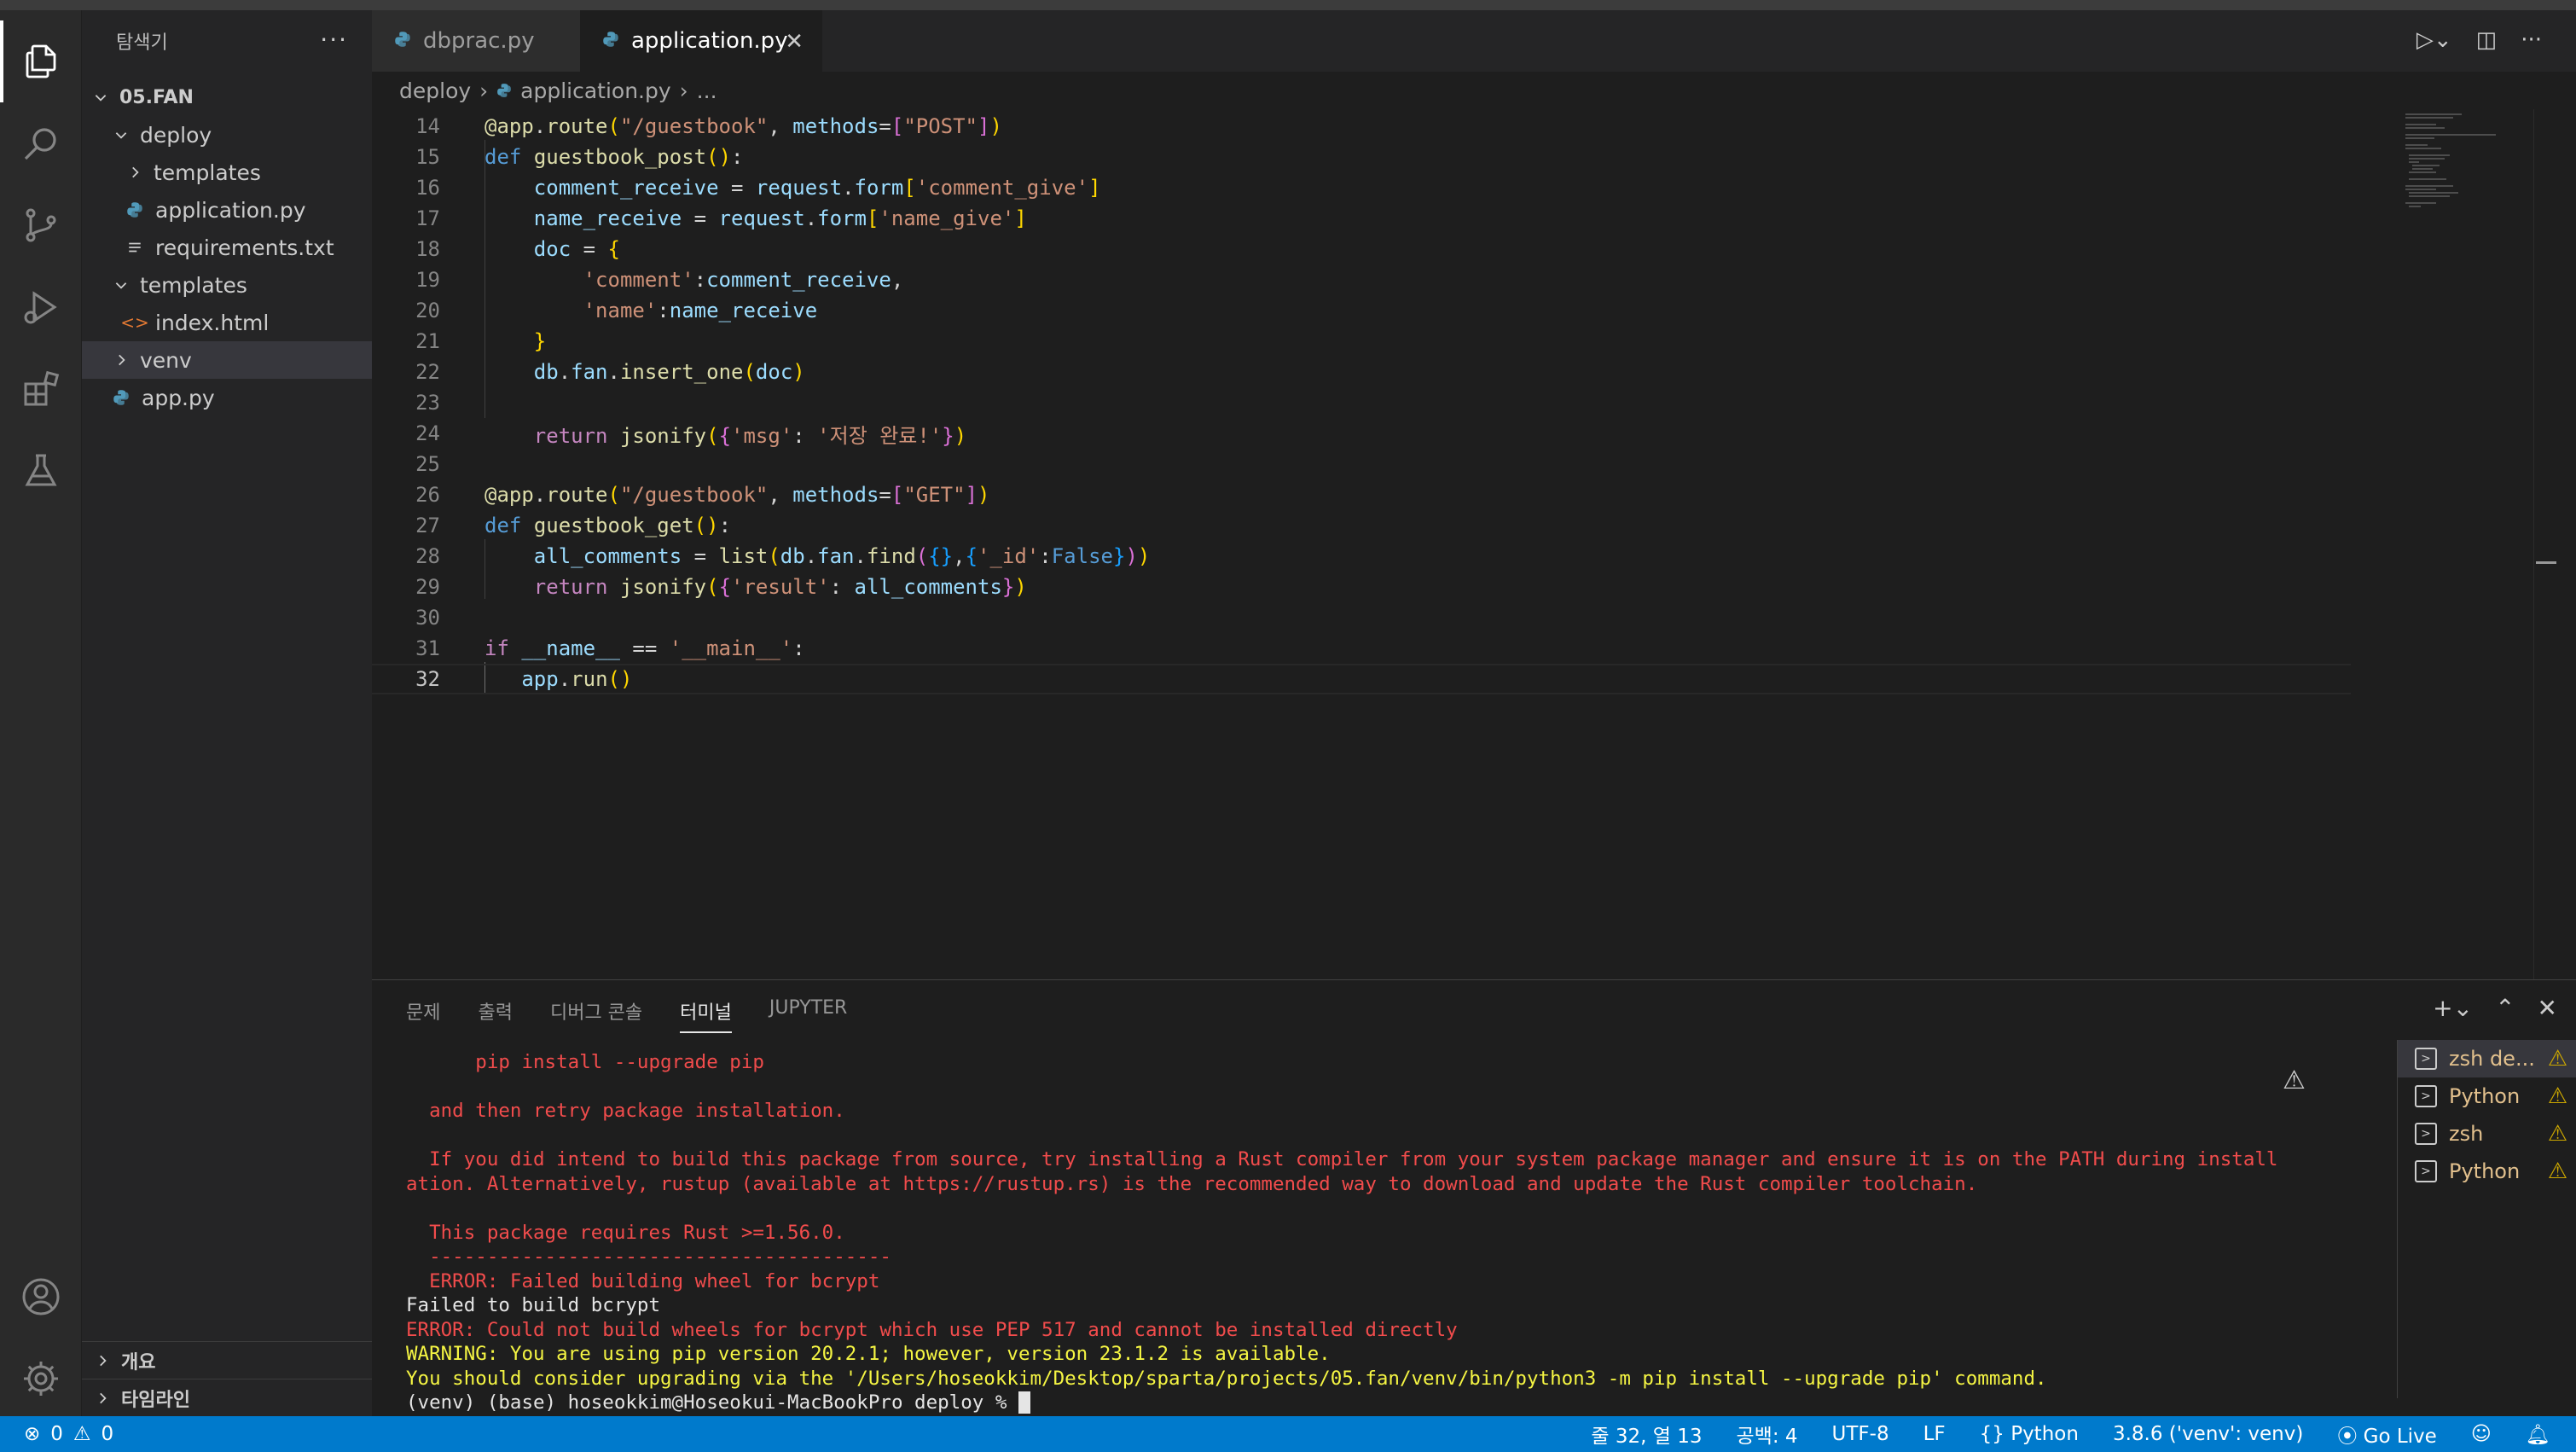 The width and height of the screenshot is (2576, 1452). I want to click on line-number: 31, so click(427, 648).